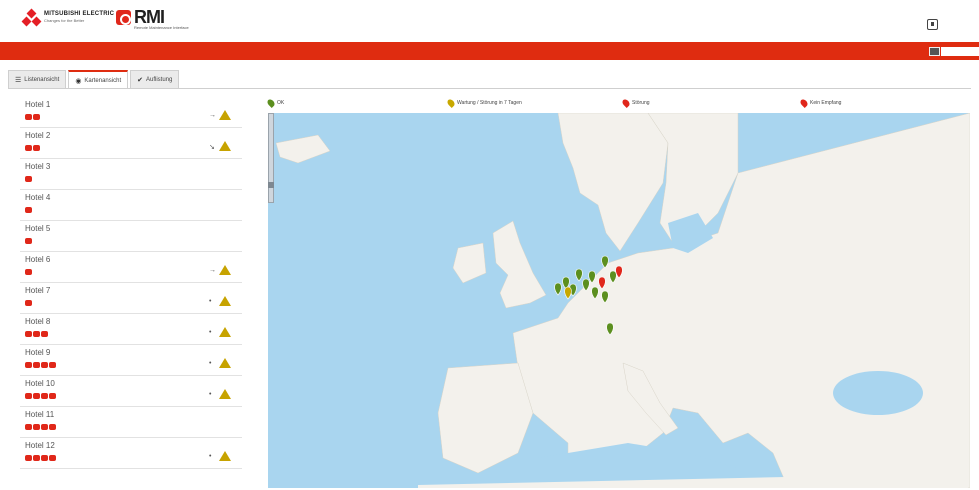  Describe the element at coordinates (123, 17) in the screenshot. I see `rmi-mark-icon` at that location.